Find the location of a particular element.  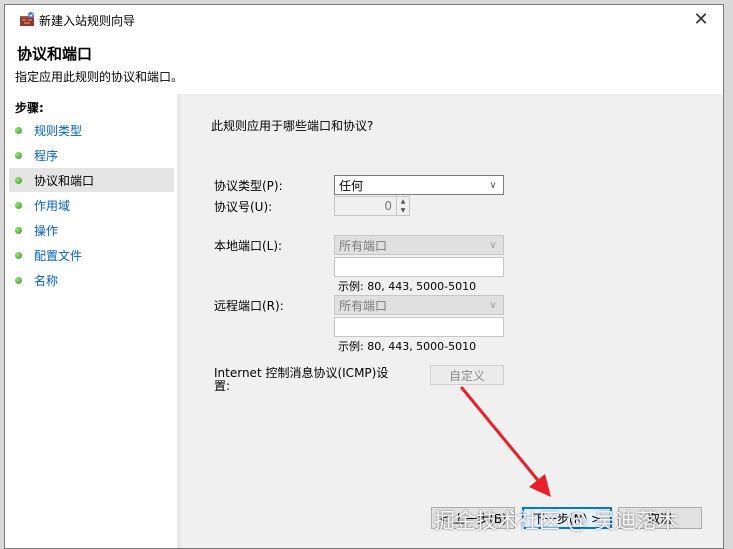

watermark: 掘金技术社区 @ 吴迪落木 is located at coordinates (556, 521).